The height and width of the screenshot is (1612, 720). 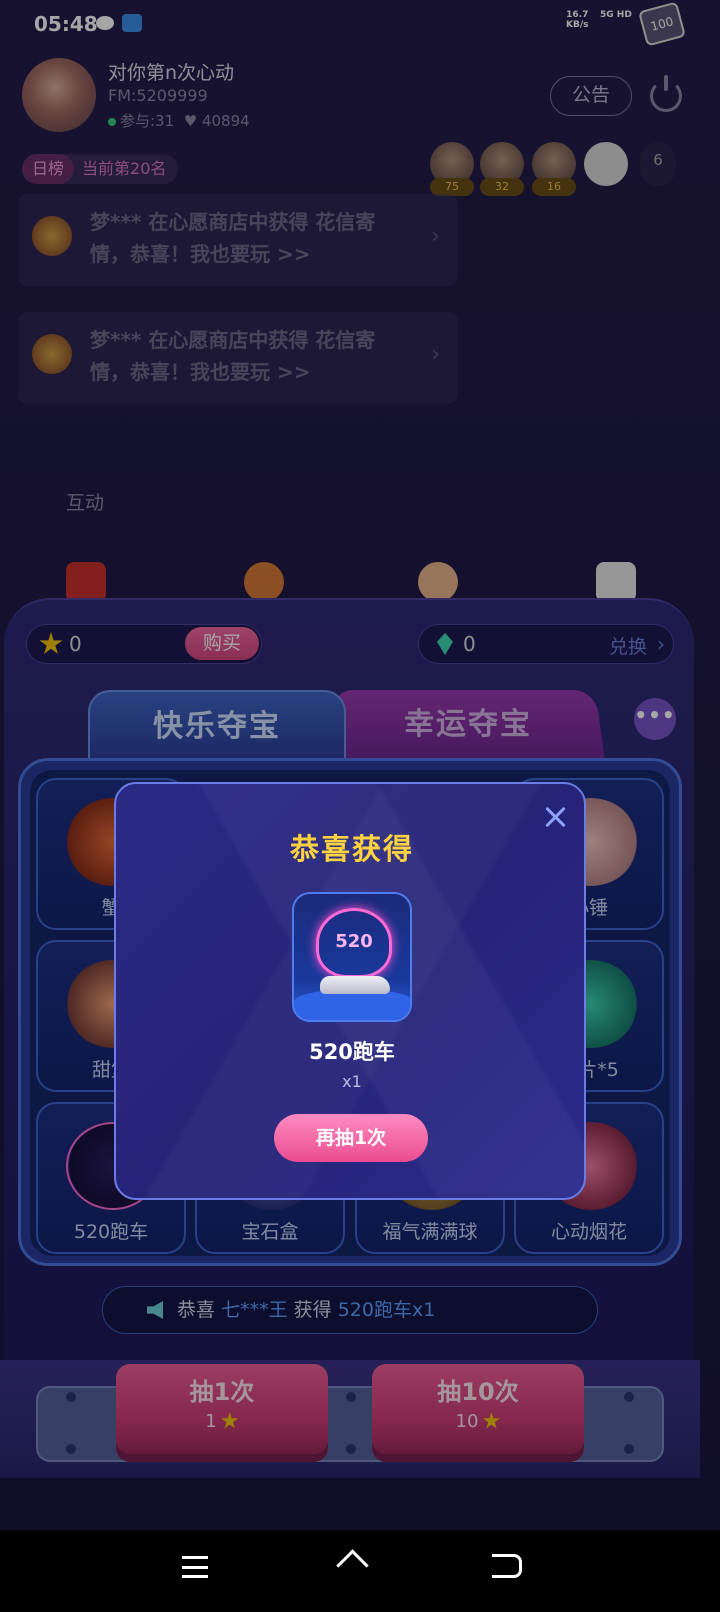 What do you see at coordinates (352, 1052) in the screenshot?
I see `prize-name: 520跑车` at bounding box center [352, 1052].